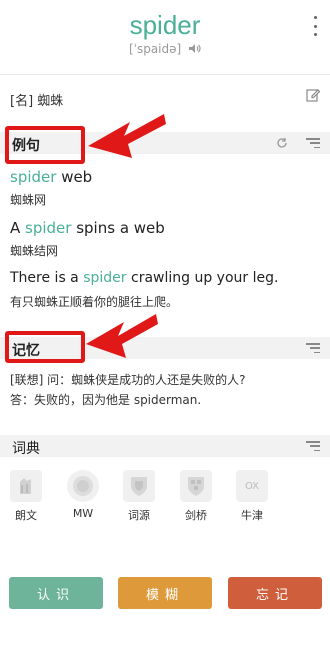  What do you see at coordinates (282, 143) in the screenshot?
I see `refresh-icon` at bounding box center [282, 143].